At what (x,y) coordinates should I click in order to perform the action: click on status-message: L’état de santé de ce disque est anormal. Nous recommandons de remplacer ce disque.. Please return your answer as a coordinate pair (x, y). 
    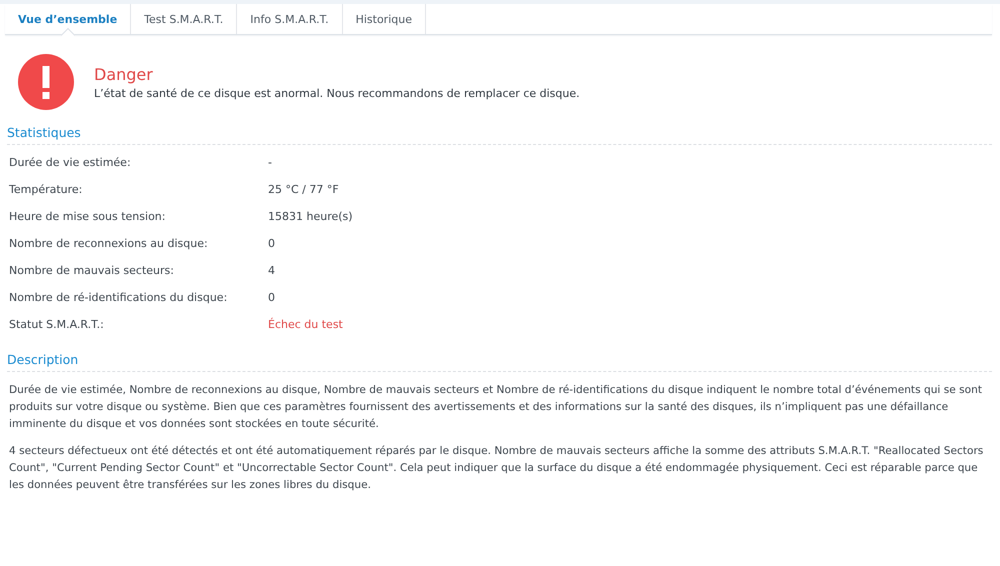
    Looking at the image, I should click on (337, 93).